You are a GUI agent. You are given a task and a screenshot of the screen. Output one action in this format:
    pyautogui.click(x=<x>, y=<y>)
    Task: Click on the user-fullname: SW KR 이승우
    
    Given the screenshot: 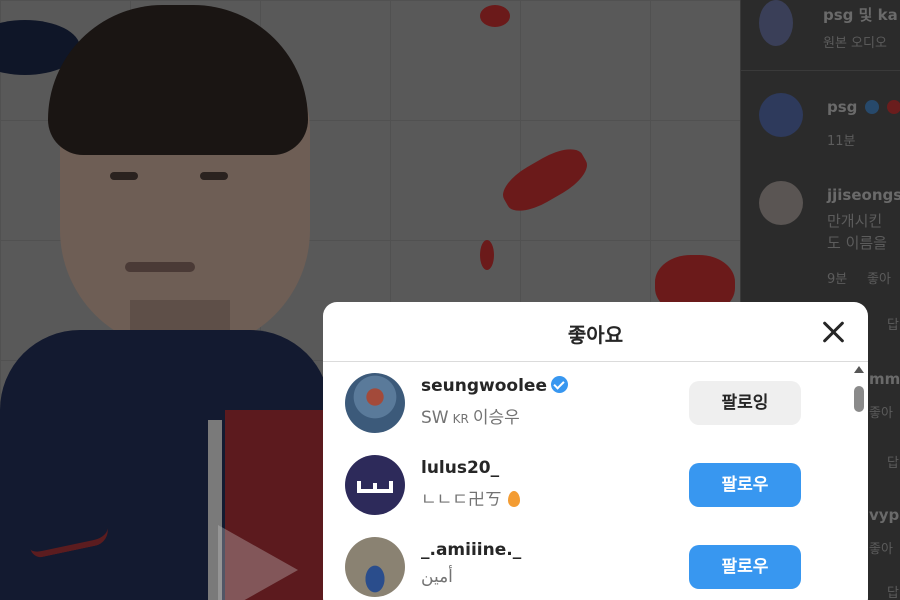 What is the action you would take?
    pyautogui.click(x=470, y=418)
    